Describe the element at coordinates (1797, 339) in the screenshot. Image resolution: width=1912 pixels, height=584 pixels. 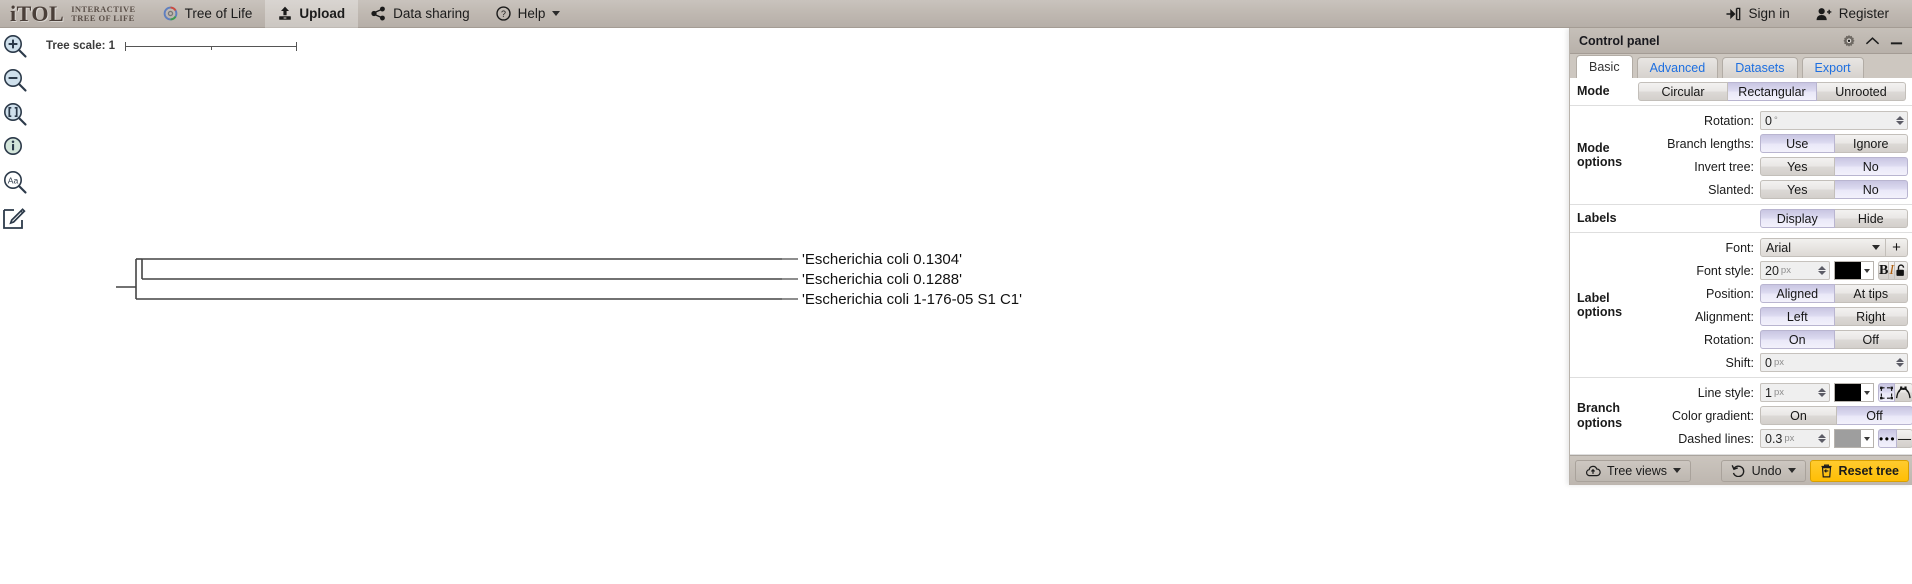
I see `label-rotation-on: On` at that location.